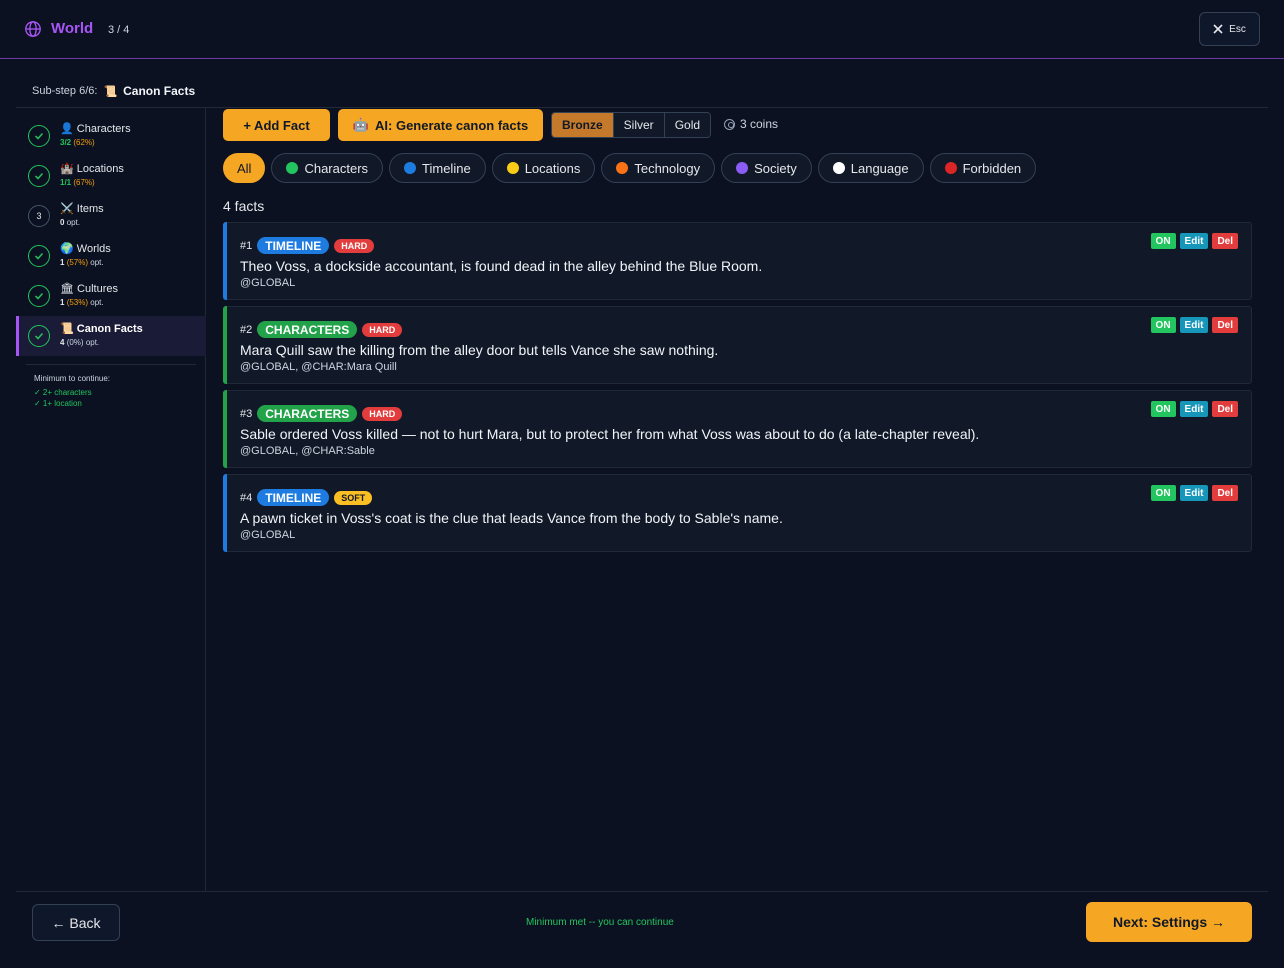 This screenshot has height=968, width=1284. Describe the element at coordinates (307, 451) in the screenshot. I see `fact-scope: @GLOBAL, @CHAR:Sable` at that location.